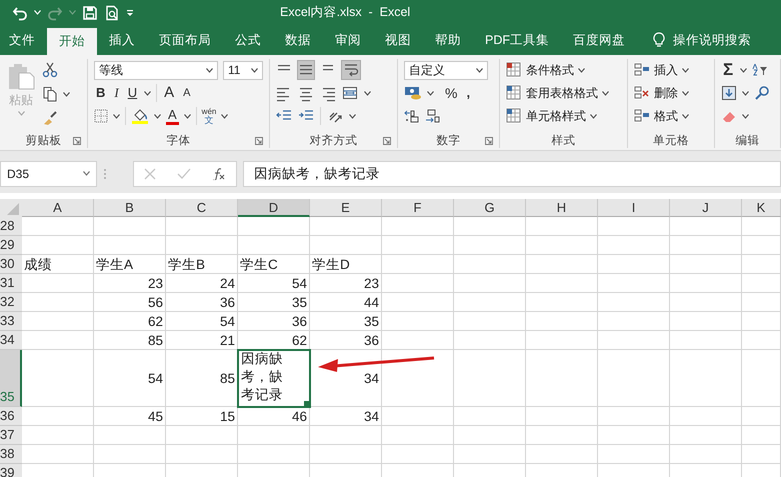 This screenshot has width=781, height=477. Describe the element at coordinates (512, 173) in the screenshot. I see `formula-input: 因病缺考，缺考记录` at that location.